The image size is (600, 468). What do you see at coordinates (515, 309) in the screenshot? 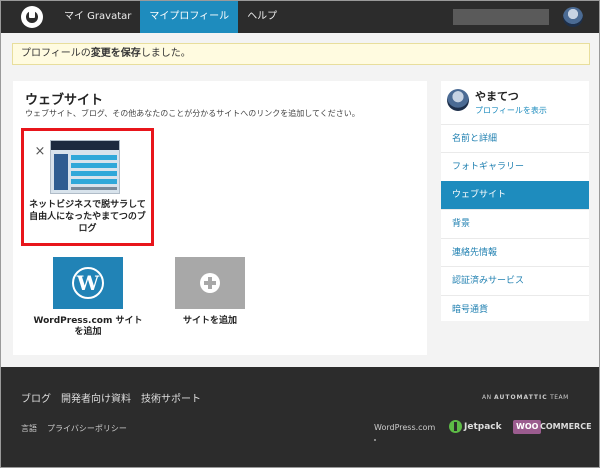
I see `sidebar-item-crypto: 暗号通貨` at bounding box center [515, 309].